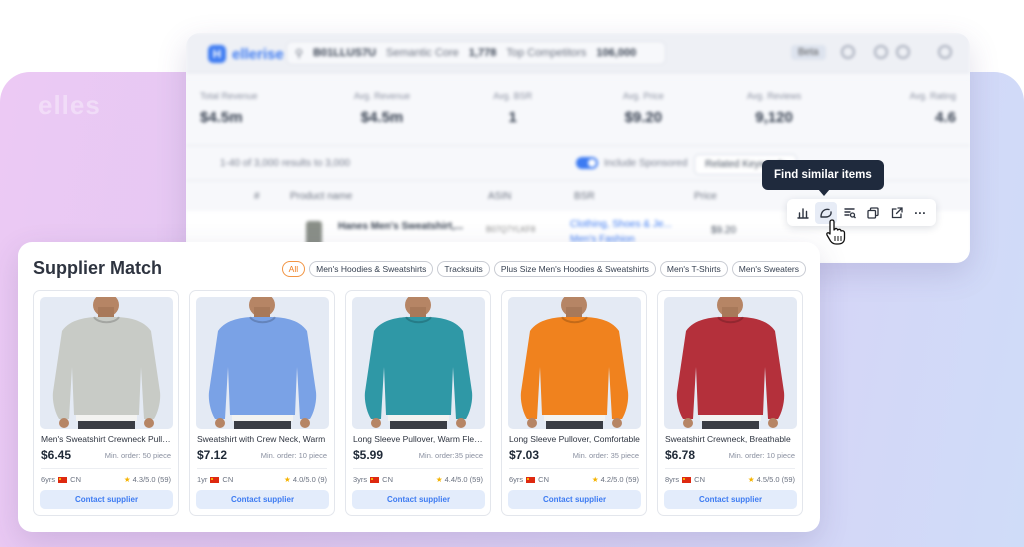 This screenshot has height=547, width=1024. I want to click on supplier-years: 1yr, so click(202, 479).